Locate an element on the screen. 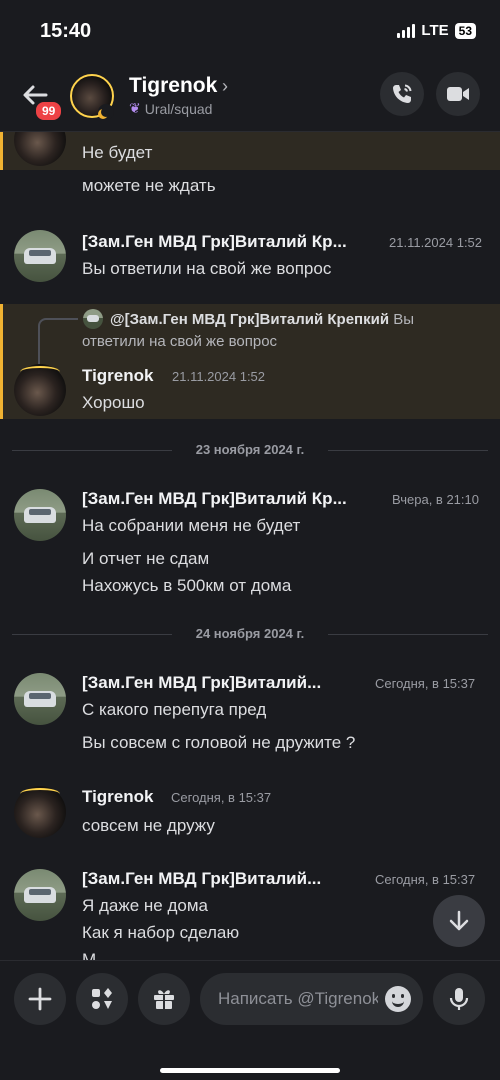  status-indicators: LTE 53 is located at coordinates (436, 30).